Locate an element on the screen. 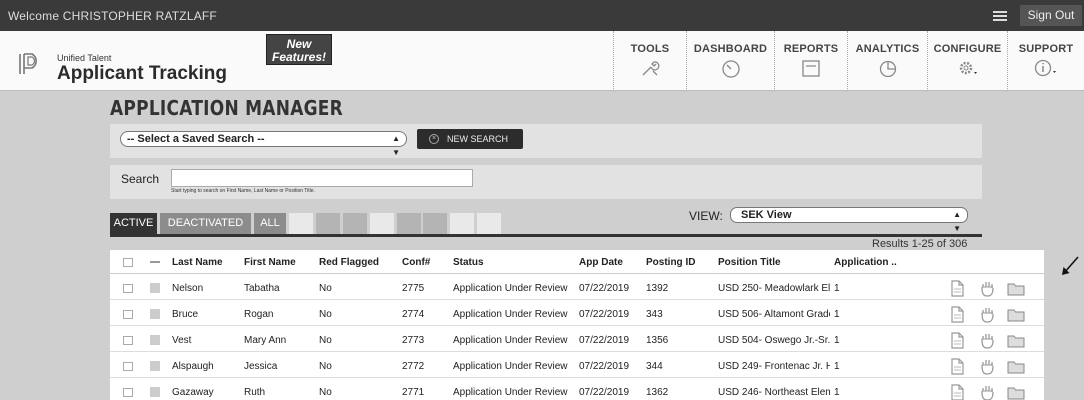 The width and height of the screenshot is (1084, 400). new-search-button: × NEW SEARCH is located at coordinates (470, 139).